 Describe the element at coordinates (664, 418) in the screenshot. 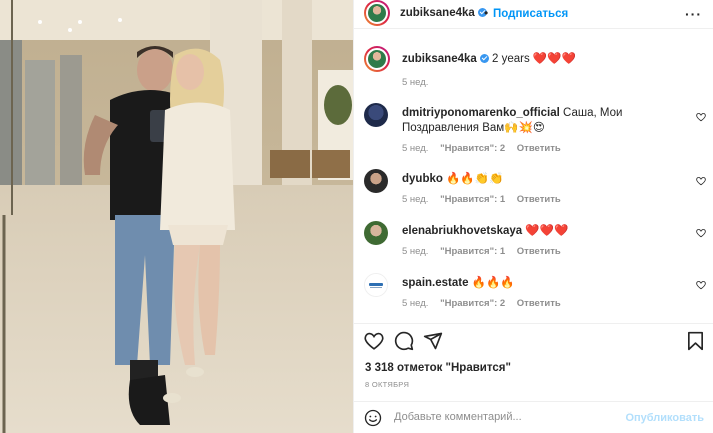

I see `publish-button: Опубликовать` at that location.